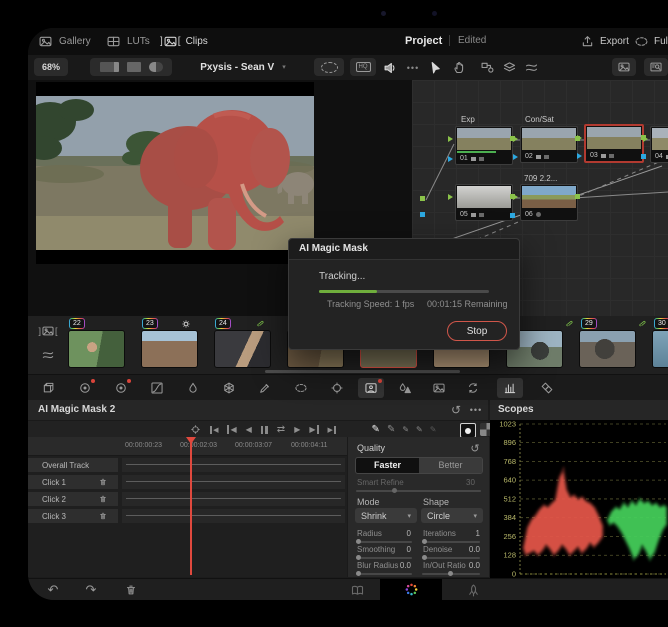 This screenshot has height=627, width=668. What do you see at coordinates (121, 388) in the screenshot?
I see `hdr-wheels-button` at bounding box center [121, 388].